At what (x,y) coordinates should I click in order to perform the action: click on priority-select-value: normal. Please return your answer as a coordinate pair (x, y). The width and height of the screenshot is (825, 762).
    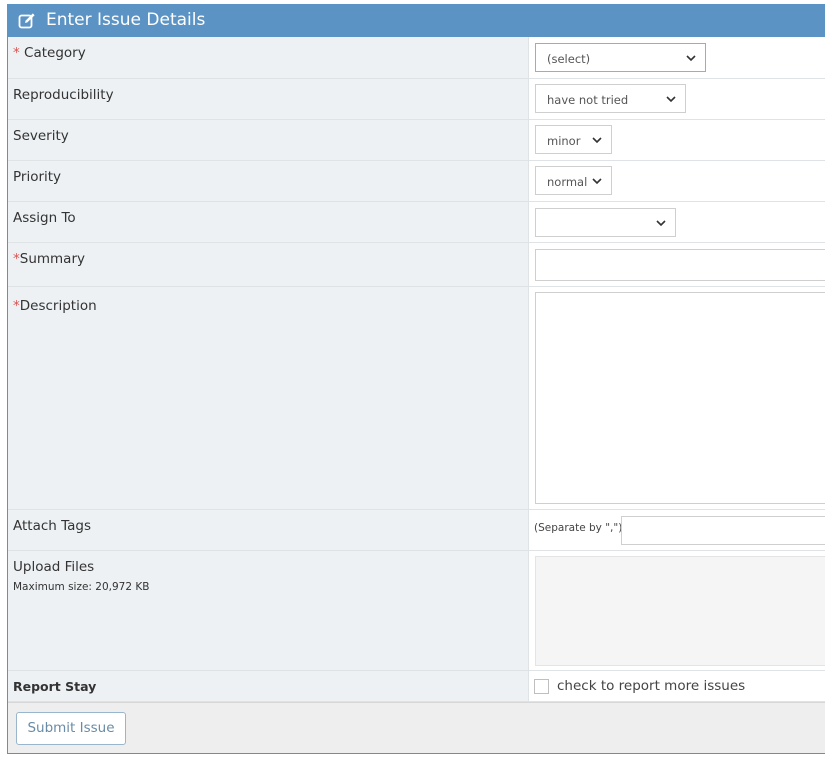
    Looking at the image, I should click on (567, 182).